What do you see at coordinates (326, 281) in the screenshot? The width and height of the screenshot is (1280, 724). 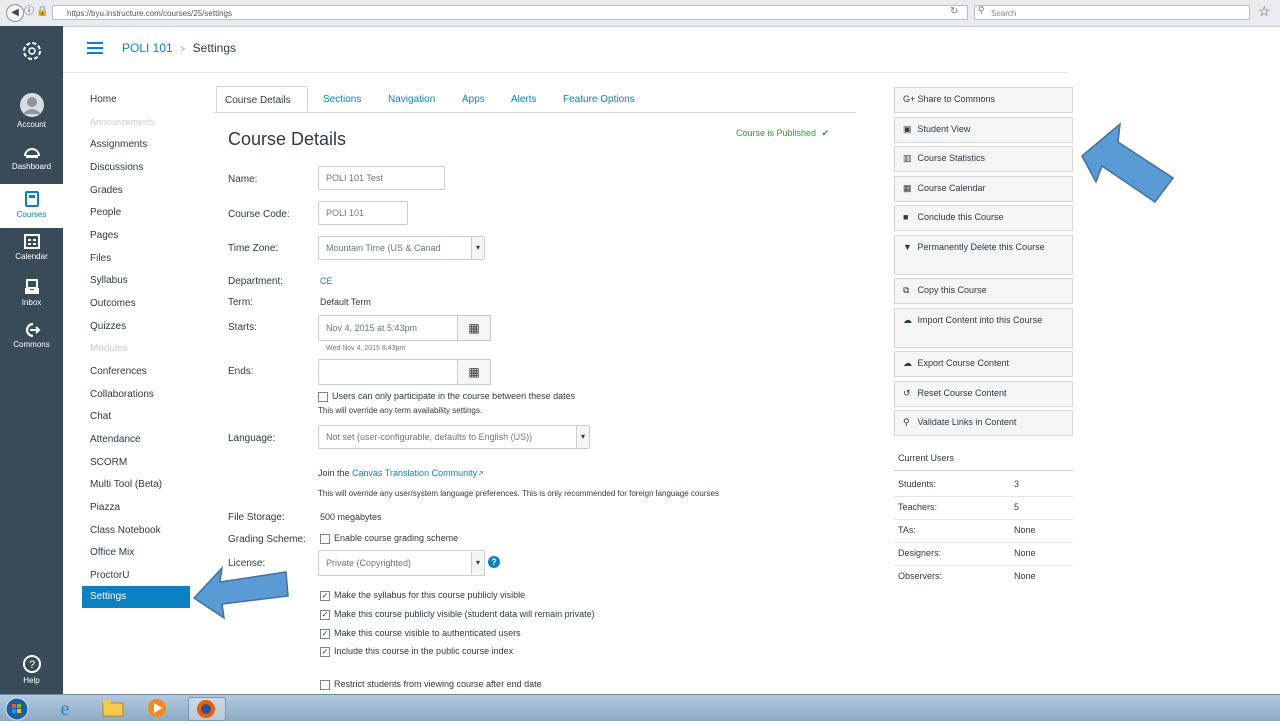 I see `department-link: CE` at bounding box center [326, 281].